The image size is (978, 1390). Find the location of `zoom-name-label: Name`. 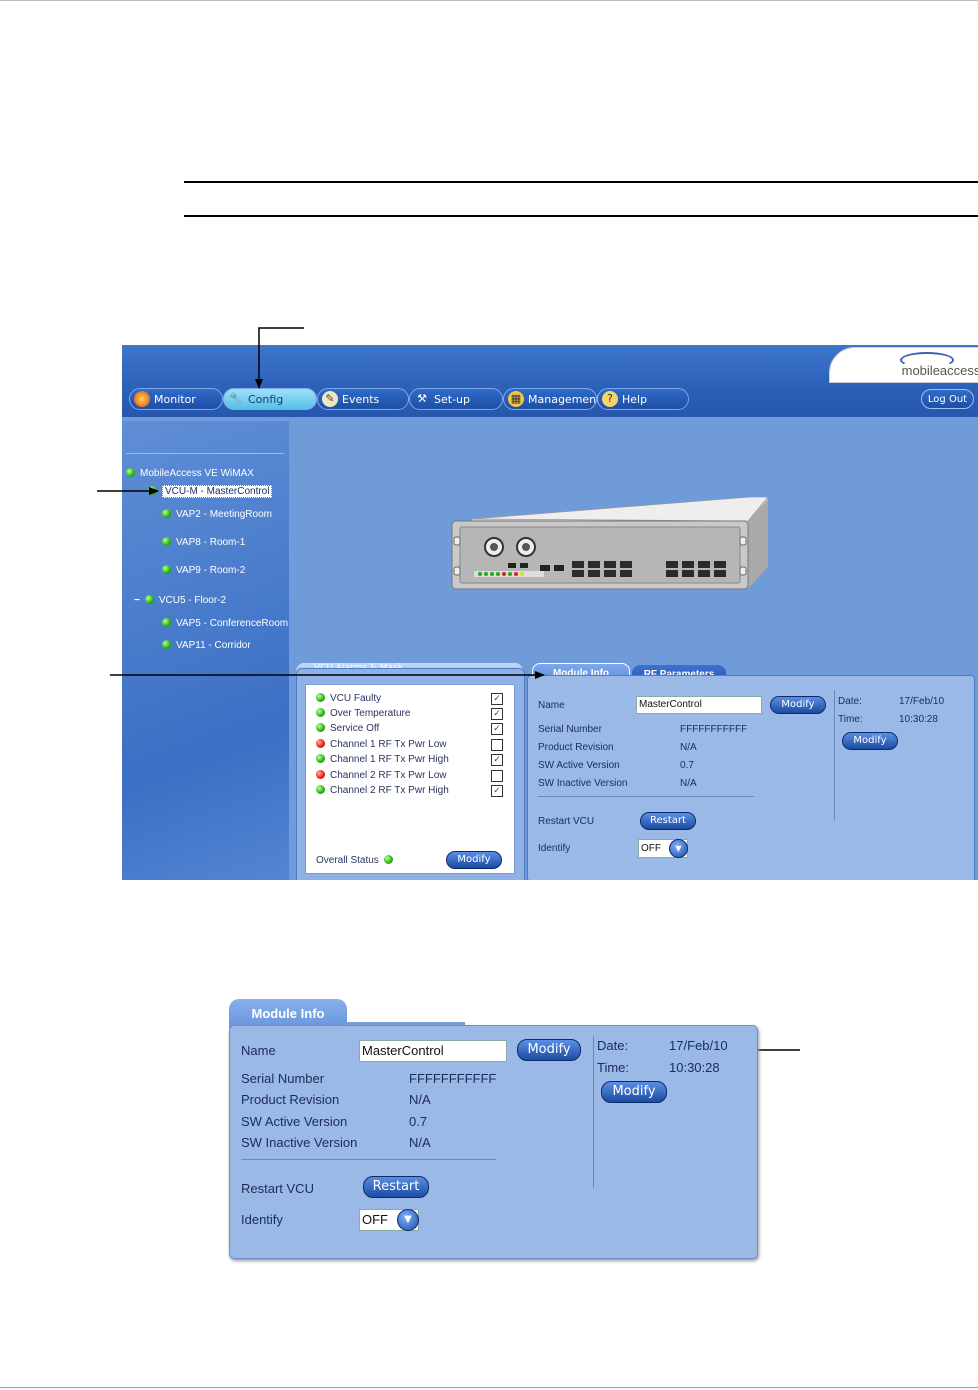

zoom-name-label: Name is located at coordinates (258, 1050).